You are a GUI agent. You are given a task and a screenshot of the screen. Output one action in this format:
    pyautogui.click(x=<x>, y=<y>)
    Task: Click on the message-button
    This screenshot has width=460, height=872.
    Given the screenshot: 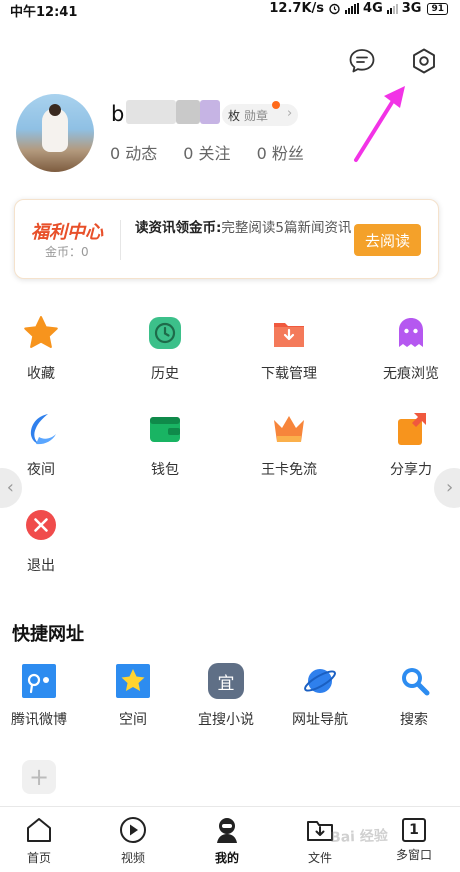 What is the action you would take?
    pyautogui.click(x=362, y=61)
    